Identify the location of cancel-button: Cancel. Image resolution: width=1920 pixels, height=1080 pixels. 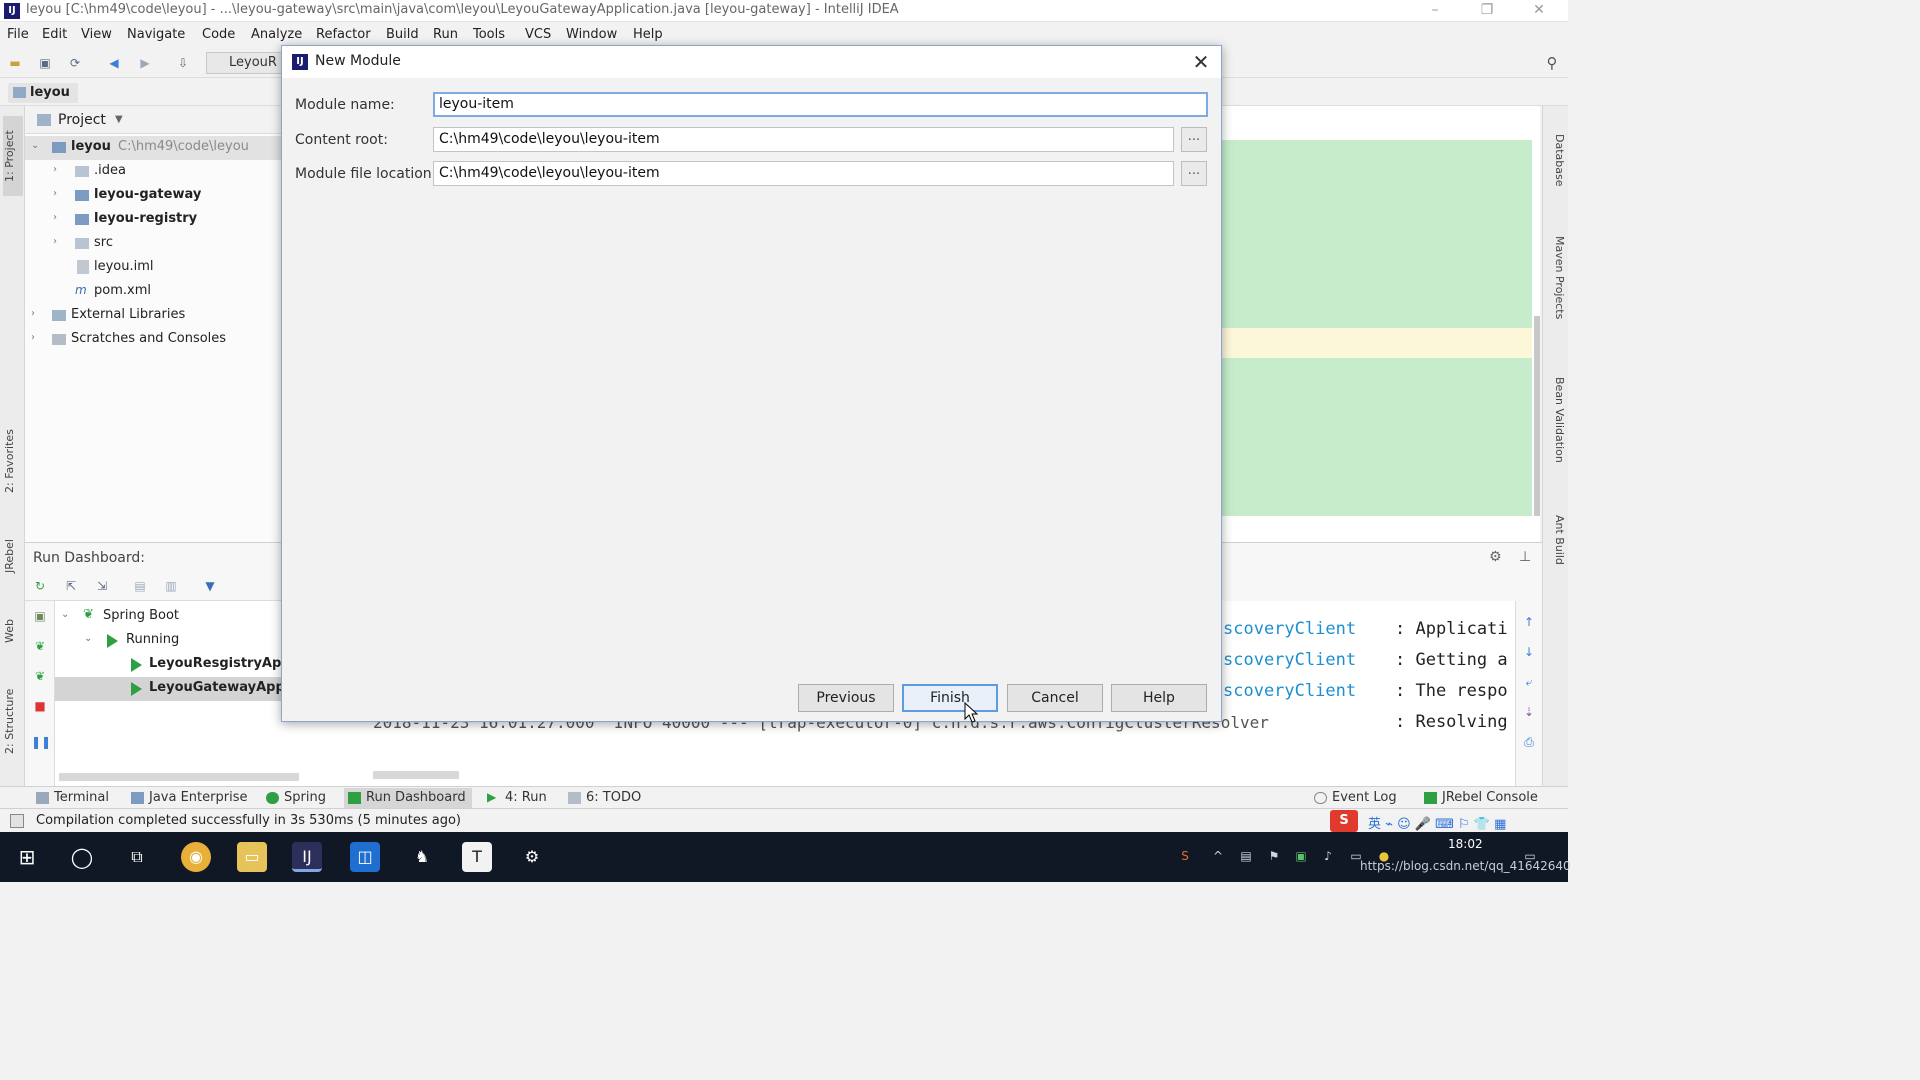
(1055, 698).